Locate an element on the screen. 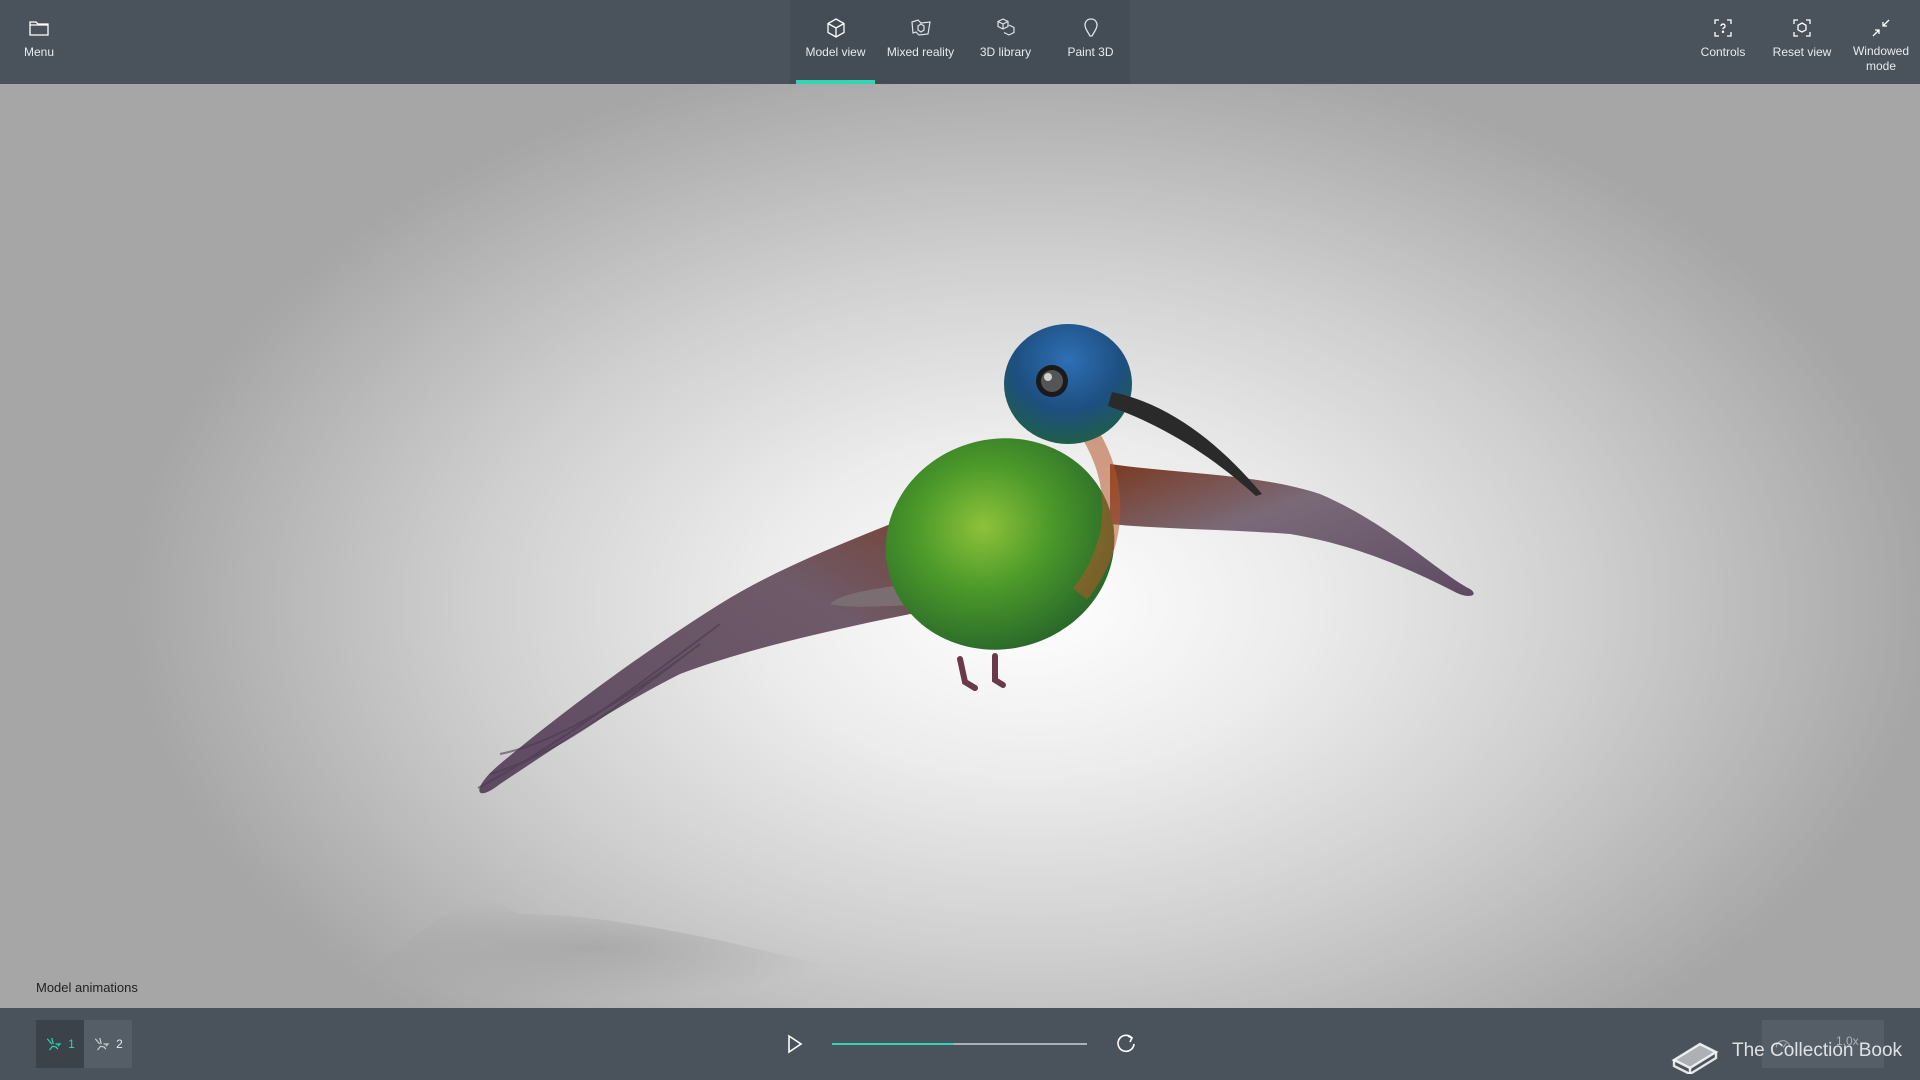 This screenshot has width=1920, height=1080. tab-model-view: Model view is located at coordinates (835, 42).